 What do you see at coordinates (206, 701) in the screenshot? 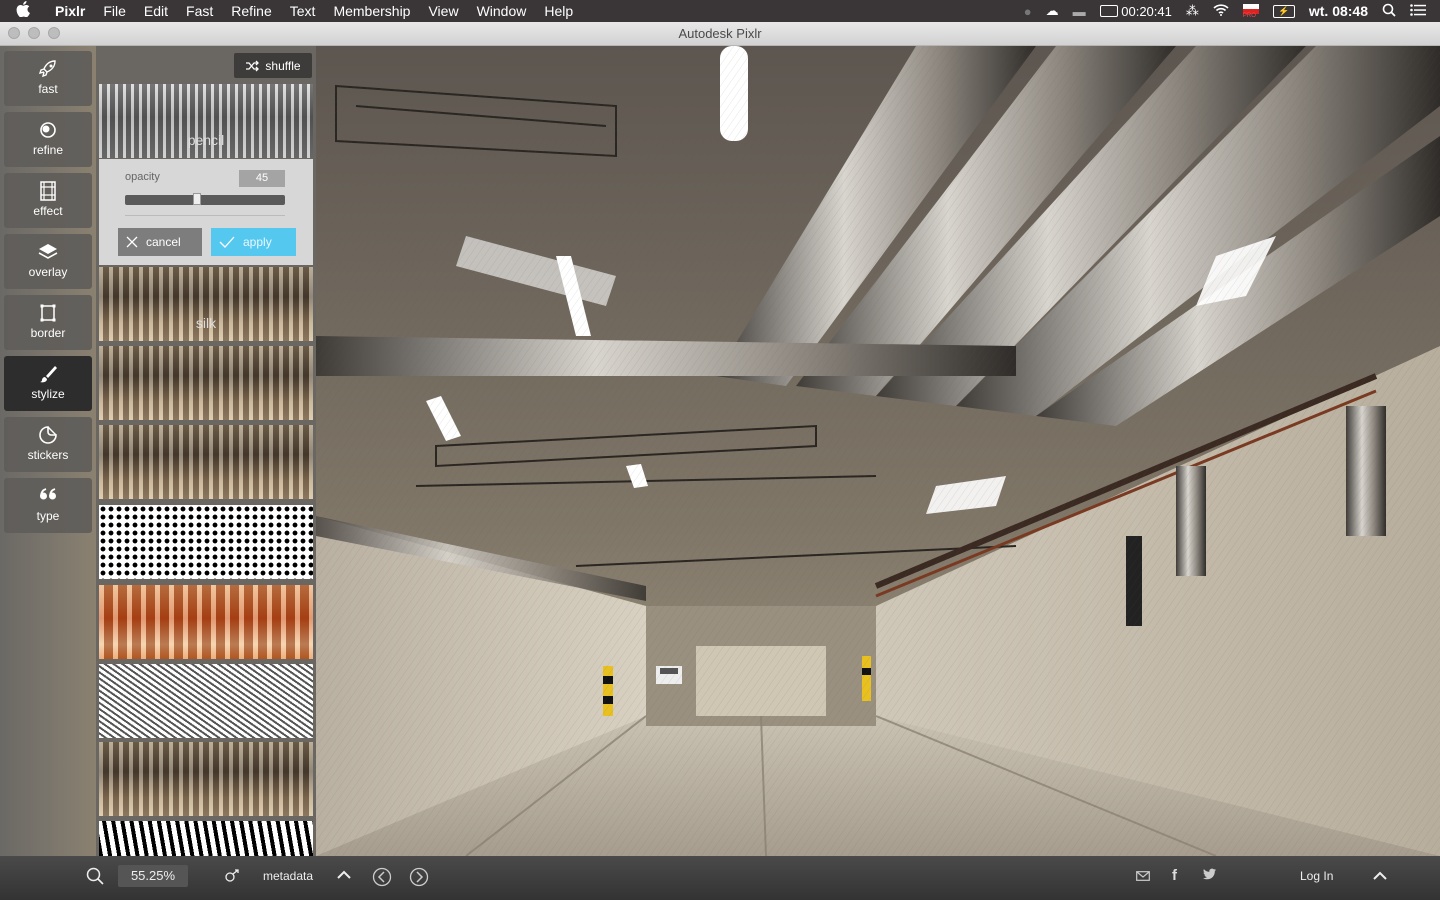
I see `effect-thumb-crosshatch` at bounding box center [206, 701].